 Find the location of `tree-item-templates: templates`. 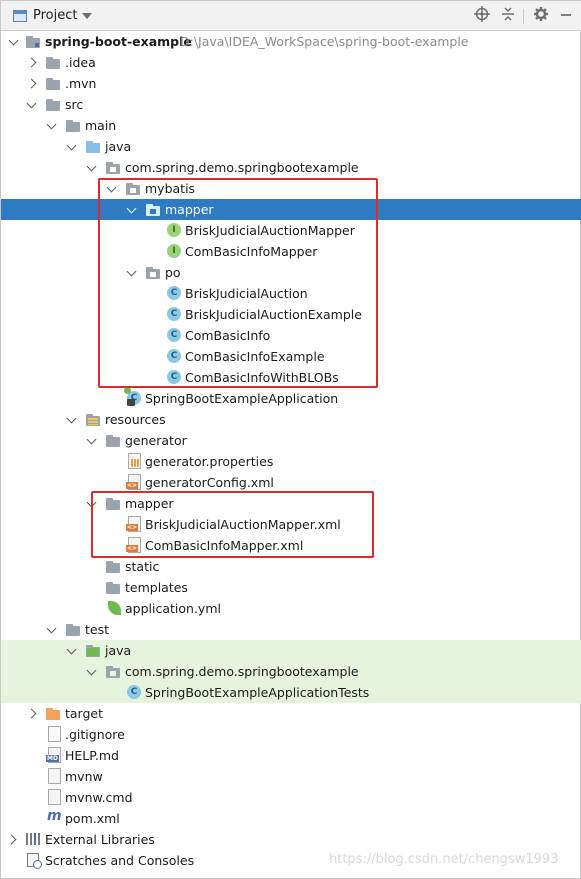

tree-item-templates: templates is located at coordinates (291, 587).